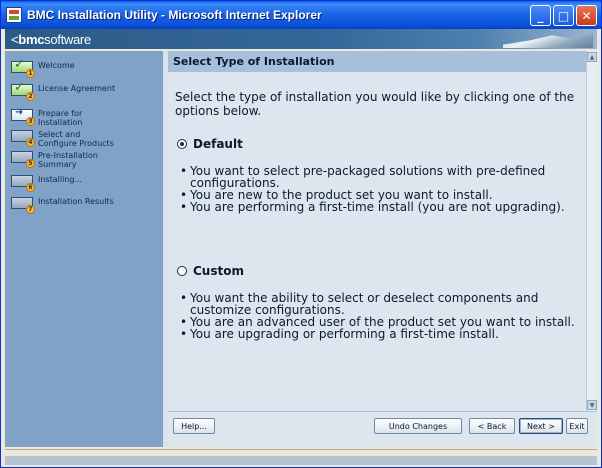 The height and width of the screenshot is (468, 602). What do you see at coordinates (23, 183) in the screenshot?
I see `step-pending-icon: 6` at bounding box center [23, 183].